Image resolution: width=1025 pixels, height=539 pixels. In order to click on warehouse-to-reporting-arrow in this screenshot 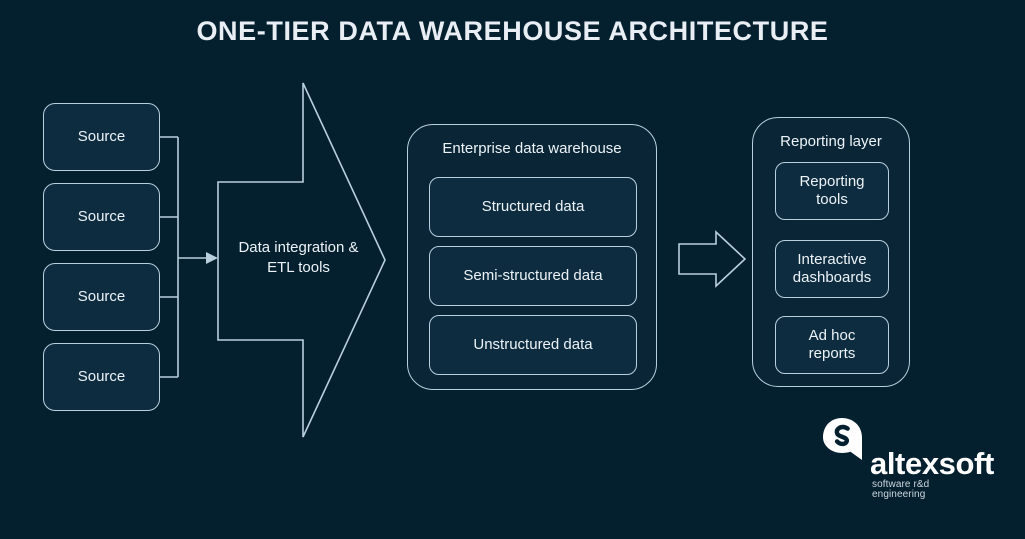, I will do `click(712, 259)`.